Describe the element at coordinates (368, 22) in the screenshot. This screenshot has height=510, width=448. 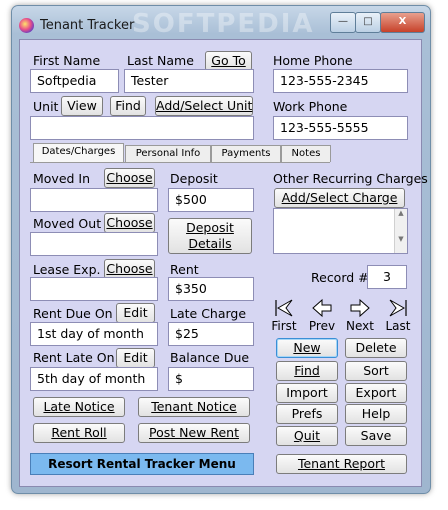
I see `maximize-icon: □` at that location.